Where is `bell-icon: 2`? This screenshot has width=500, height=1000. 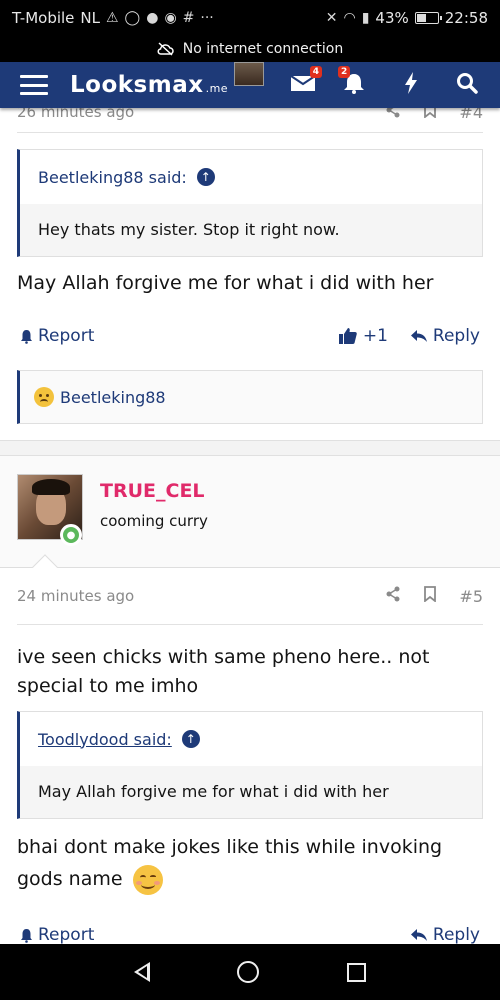
bell-icon: 2 is located at coordinates (352, 82).